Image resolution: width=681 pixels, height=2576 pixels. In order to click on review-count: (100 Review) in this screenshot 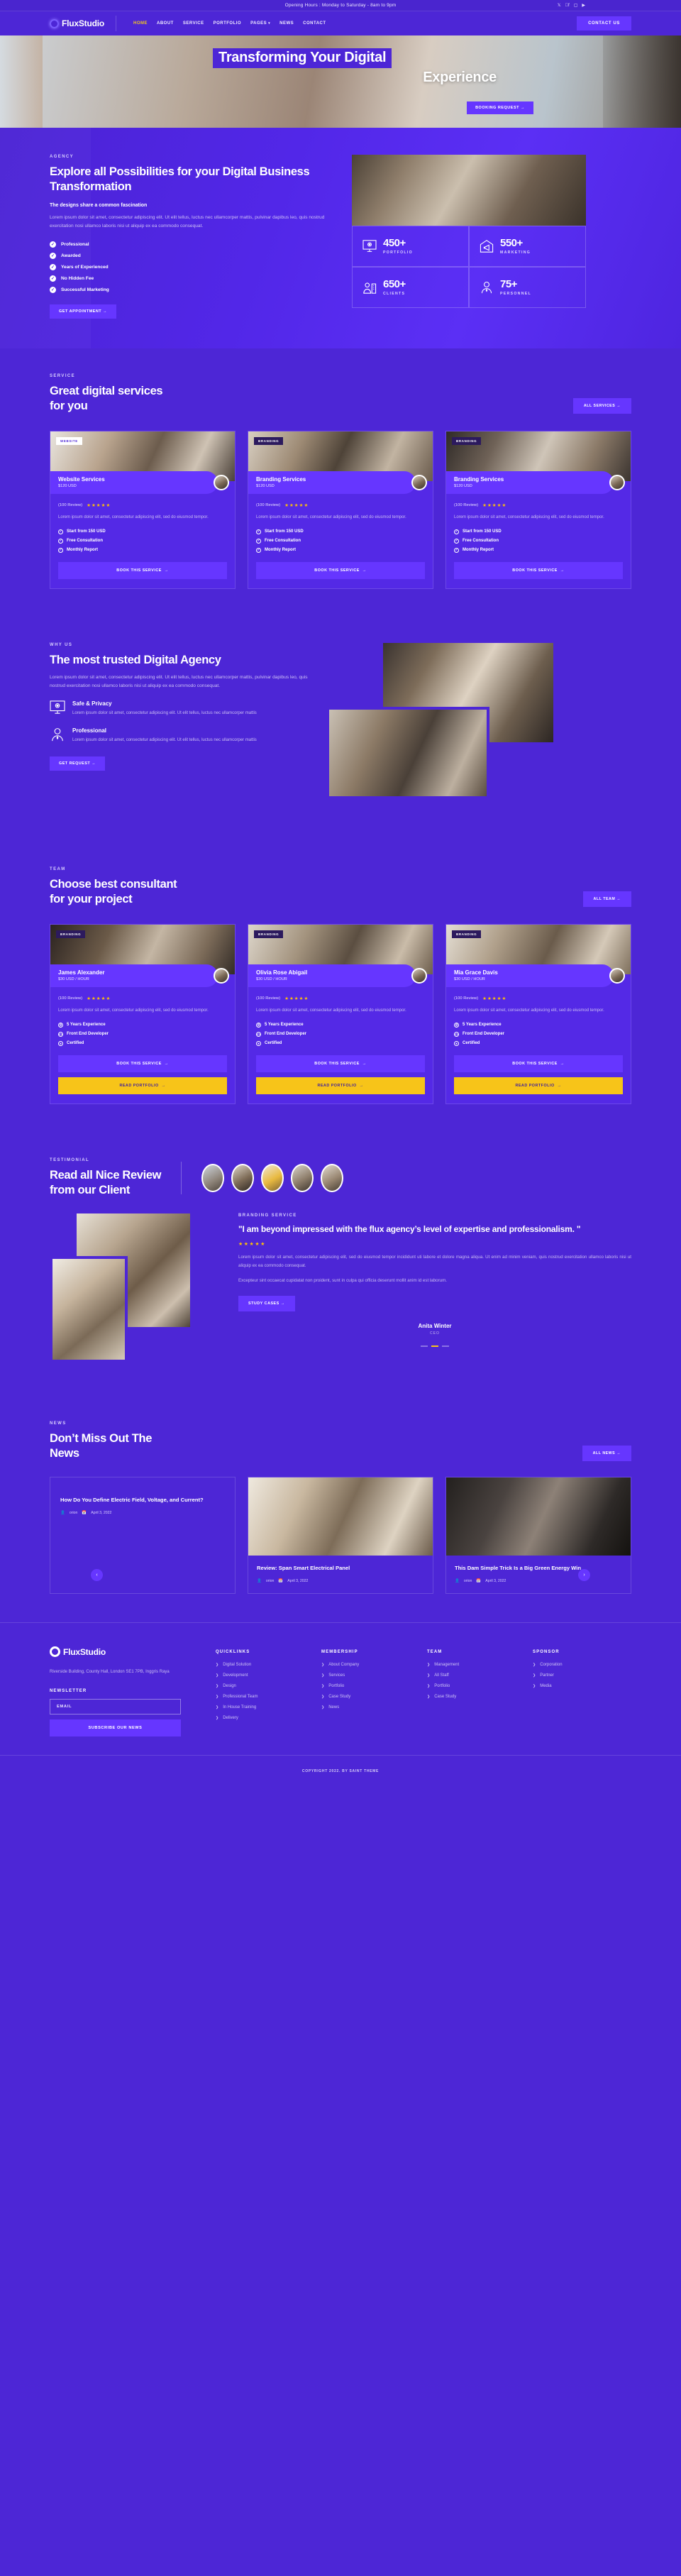, I will do `click(466, 504)`.